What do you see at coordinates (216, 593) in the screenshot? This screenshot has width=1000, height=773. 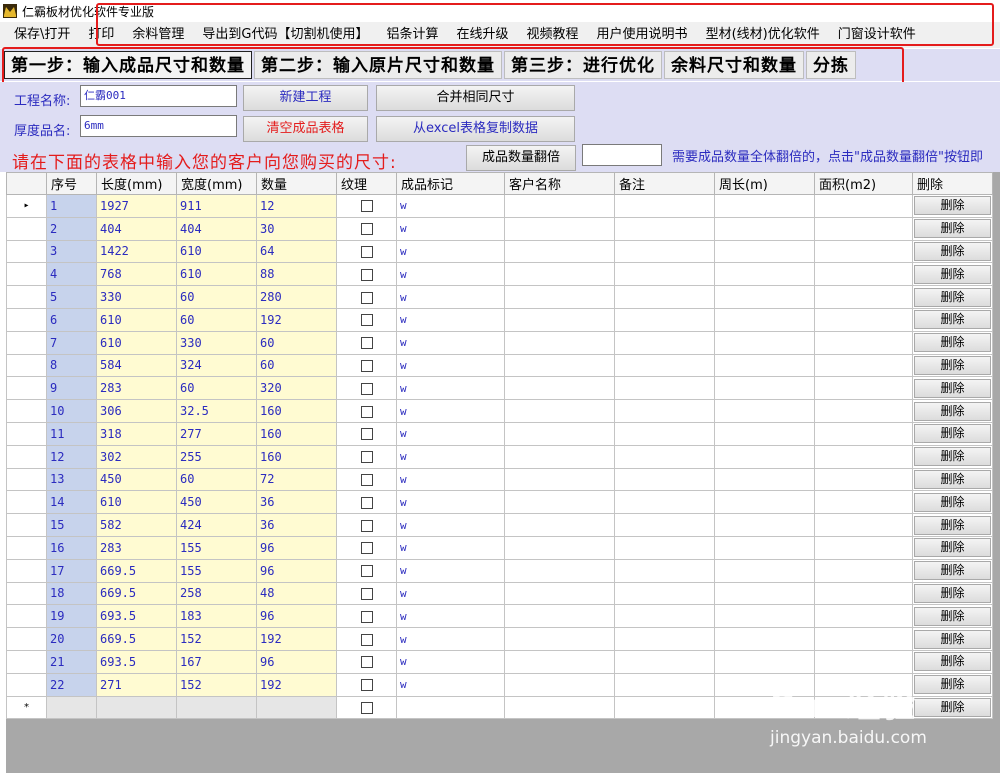 I see `cell-width: 258` at bounding box center [216, 593].